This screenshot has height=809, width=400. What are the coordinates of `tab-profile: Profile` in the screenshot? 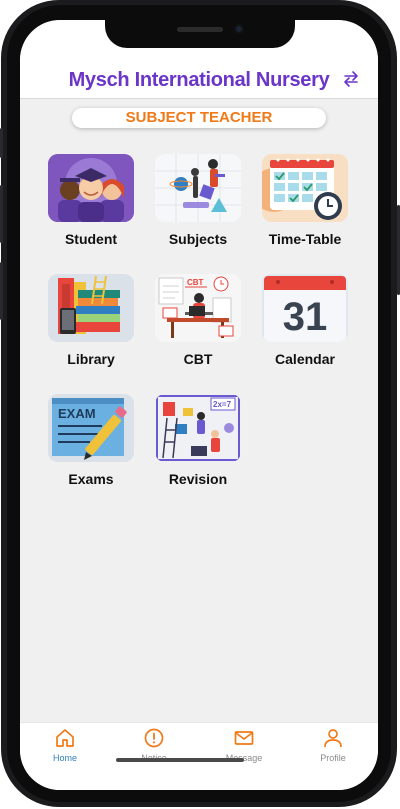 It's located at (333, 748).